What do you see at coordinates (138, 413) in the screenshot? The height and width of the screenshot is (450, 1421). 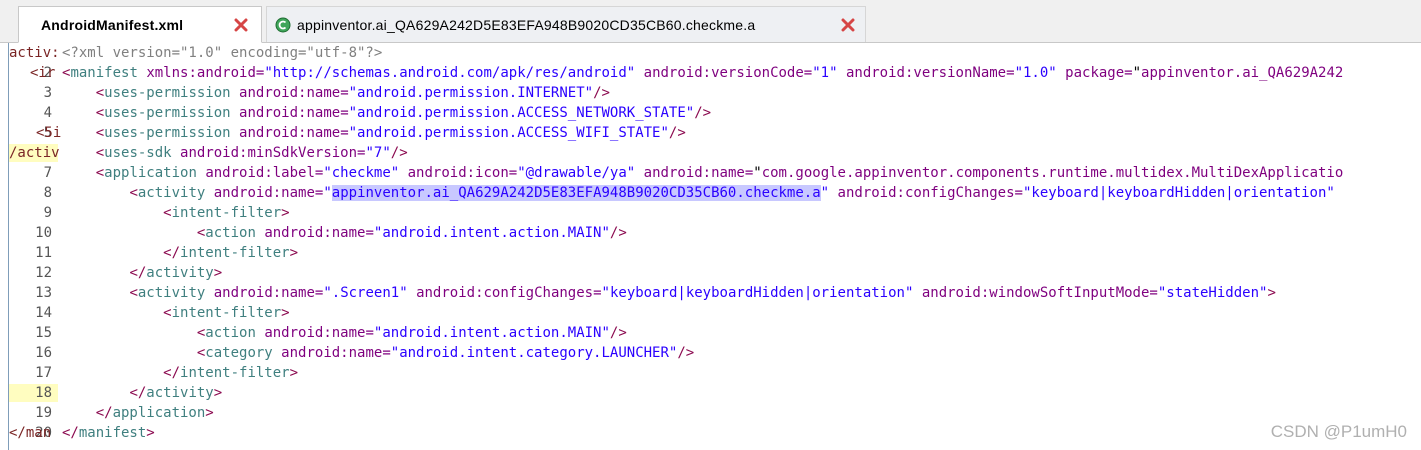 I see `code-line: </application>` at bounding box center [138, 413].